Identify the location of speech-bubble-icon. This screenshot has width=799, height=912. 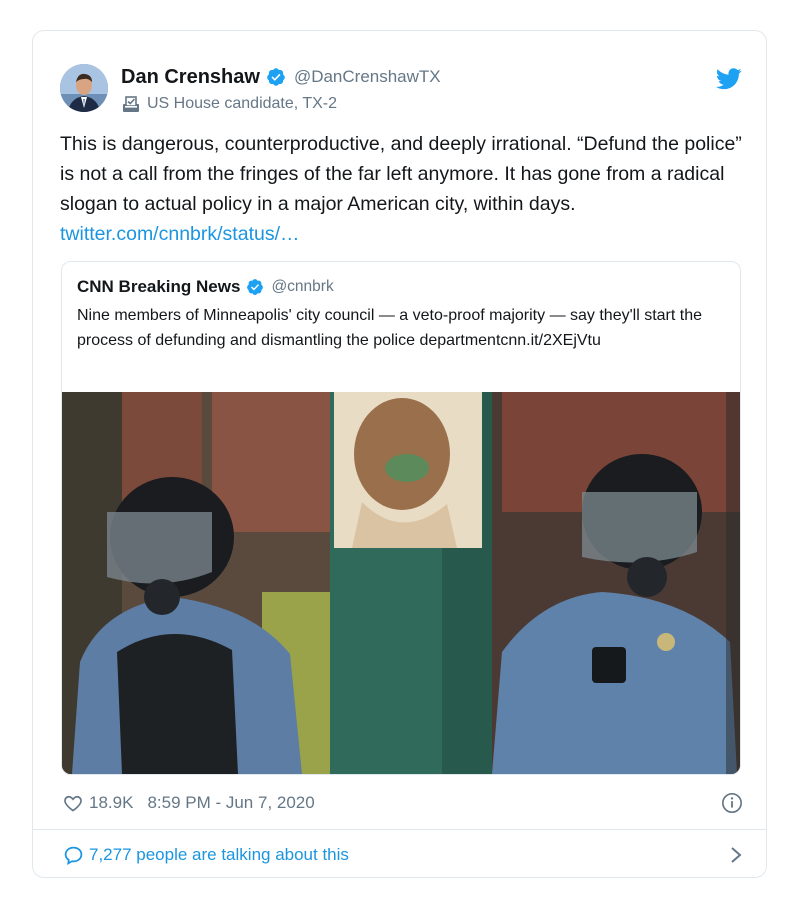
(73, 855).